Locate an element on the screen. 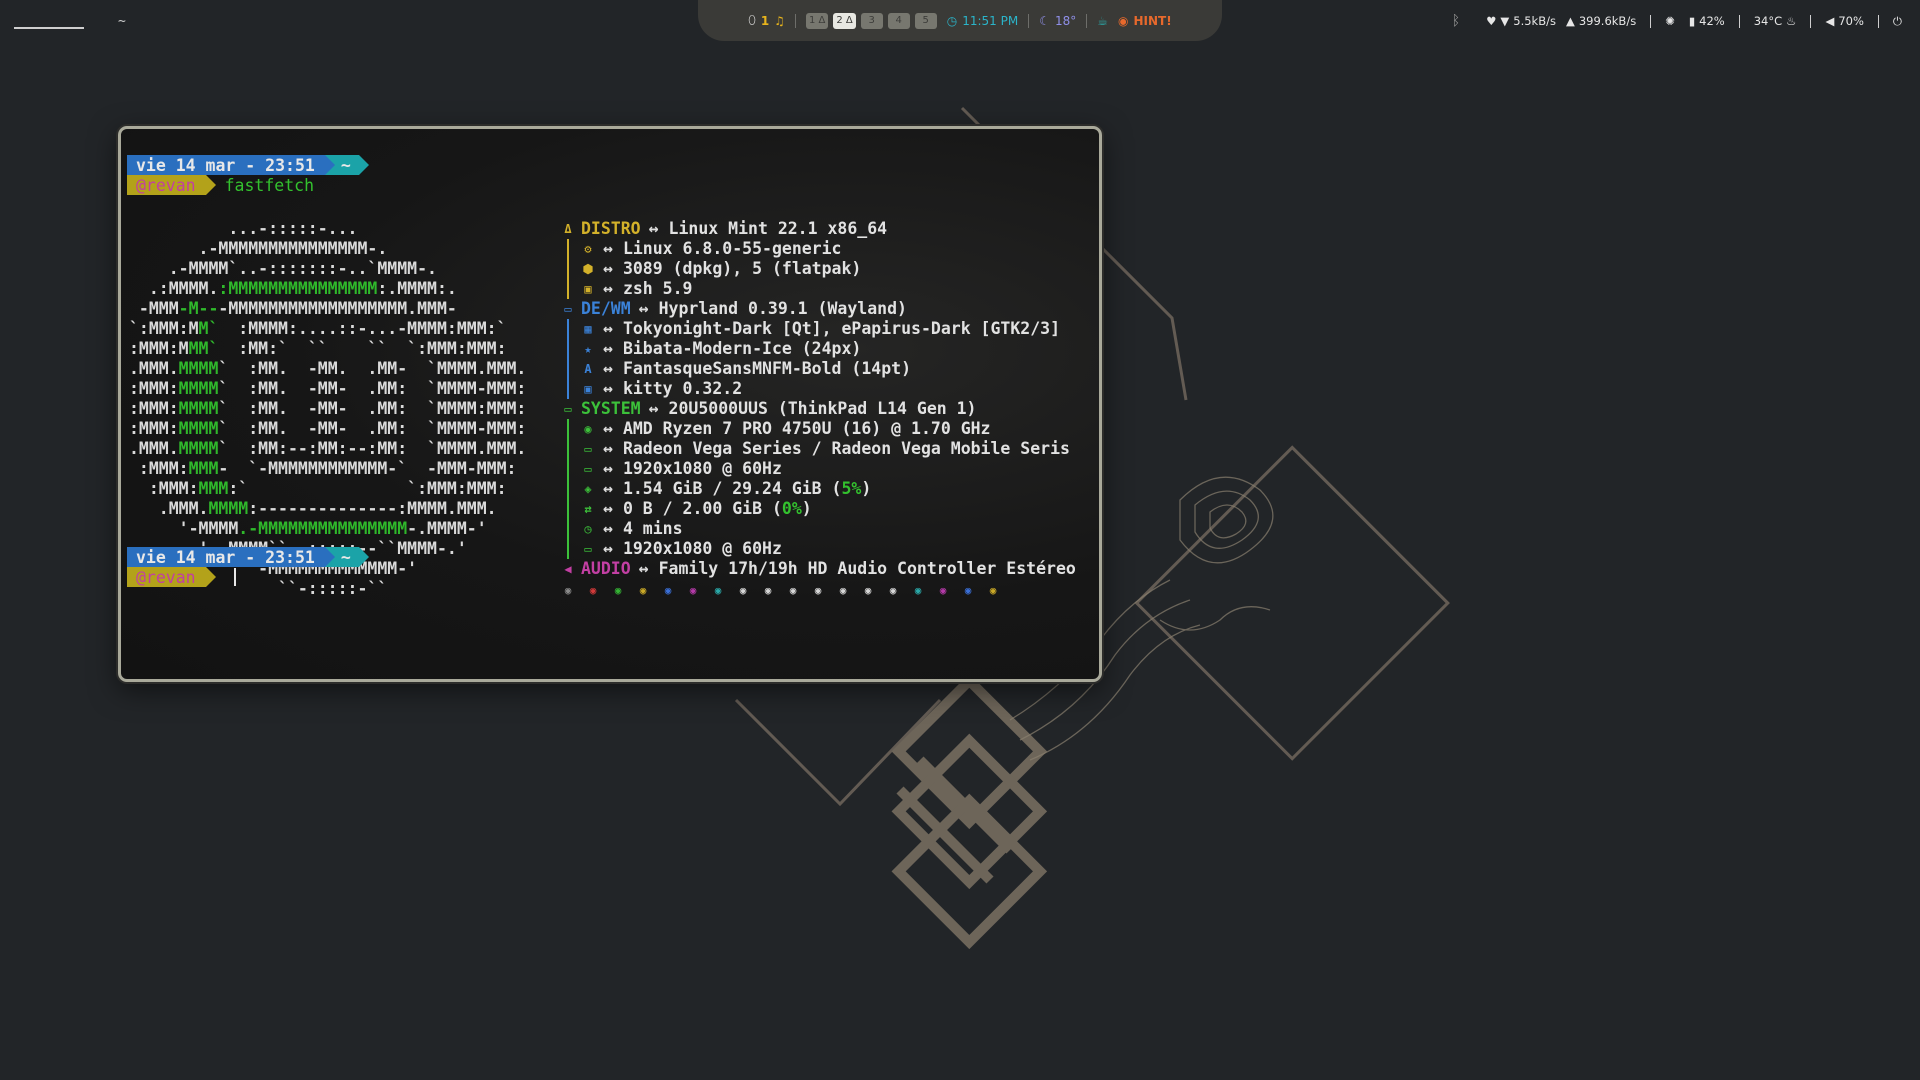  workspace-5: 5 is located at coordinates (925, 20).